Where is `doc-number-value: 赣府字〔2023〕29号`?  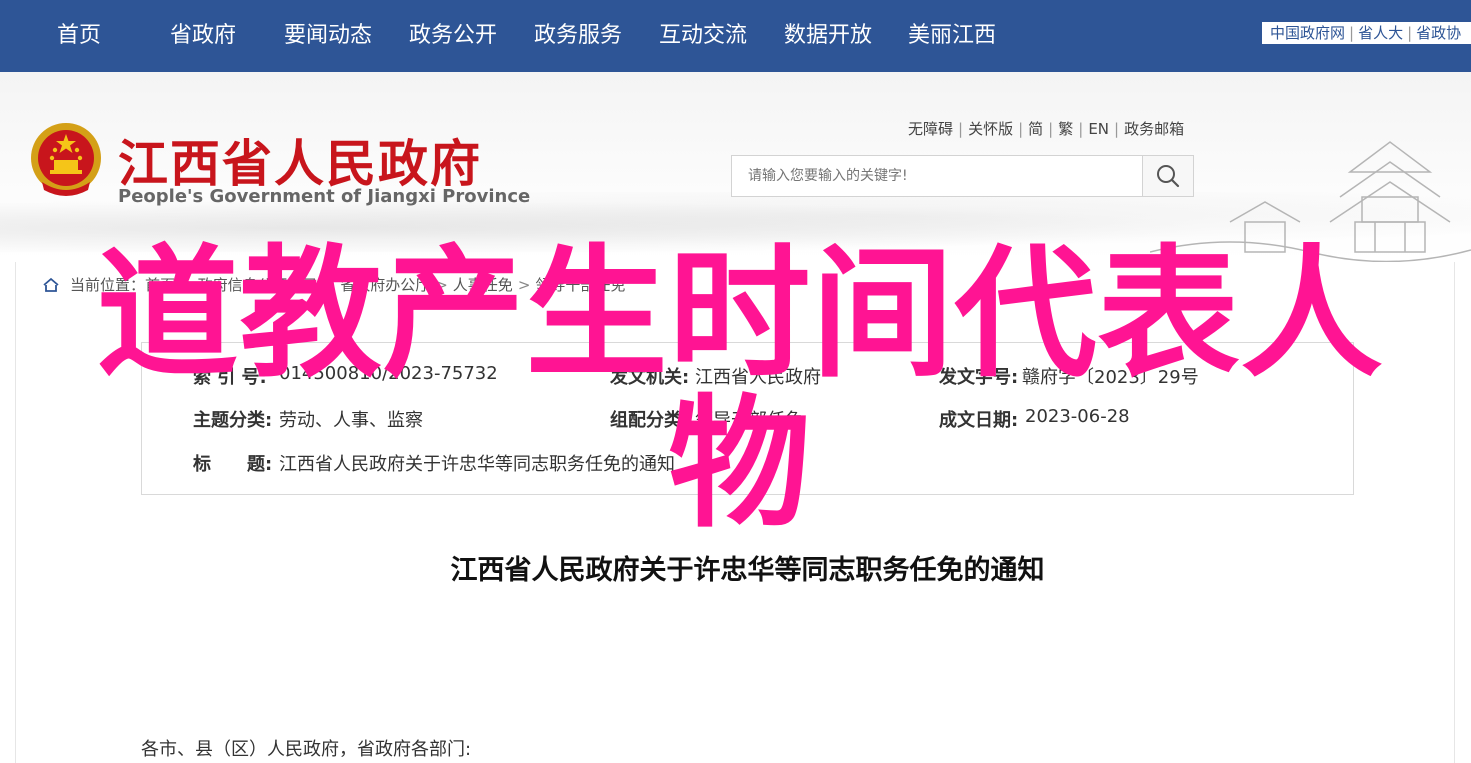 doc-number-value: 赣府字〔2023〕29号 is located at coordinates (1110, 377).